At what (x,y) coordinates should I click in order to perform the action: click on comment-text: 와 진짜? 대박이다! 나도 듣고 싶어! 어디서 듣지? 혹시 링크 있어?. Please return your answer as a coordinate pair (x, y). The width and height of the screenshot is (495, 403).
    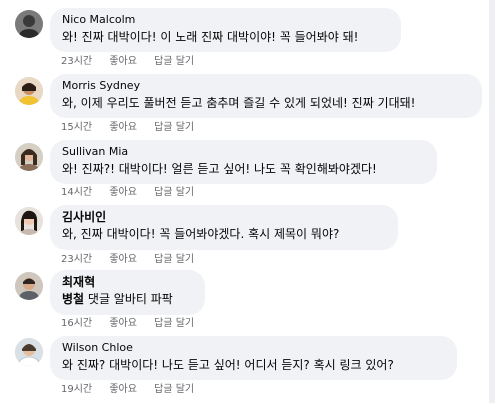
    Looking at the image, I should click on (228, 365).